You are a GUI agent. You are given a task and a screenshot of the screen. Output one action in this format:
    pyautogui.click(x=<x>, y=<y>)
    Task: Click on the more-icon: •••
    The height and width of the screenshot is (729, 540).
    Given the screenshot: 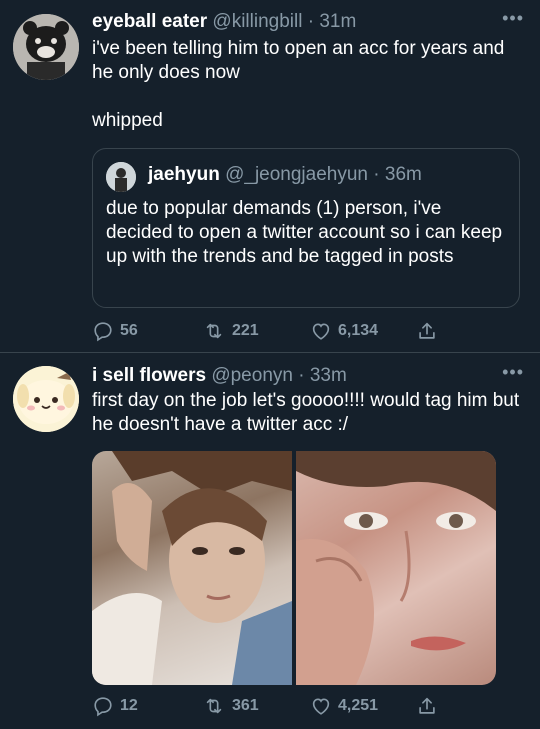 What is the action you would take?
    pyautogui.click(x=513, y=372)
    